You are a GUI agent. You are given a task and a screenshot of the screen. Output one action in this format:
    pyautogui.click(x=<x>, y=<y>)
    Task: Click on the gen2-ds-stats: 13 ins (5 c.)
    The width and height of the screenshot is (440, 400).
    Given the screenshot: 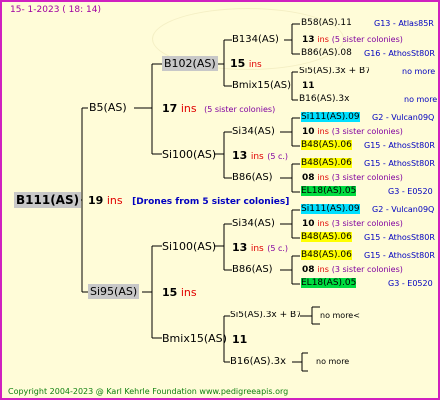 What is the action you would take?
    pyautogui.click(x=260, y=248)
    